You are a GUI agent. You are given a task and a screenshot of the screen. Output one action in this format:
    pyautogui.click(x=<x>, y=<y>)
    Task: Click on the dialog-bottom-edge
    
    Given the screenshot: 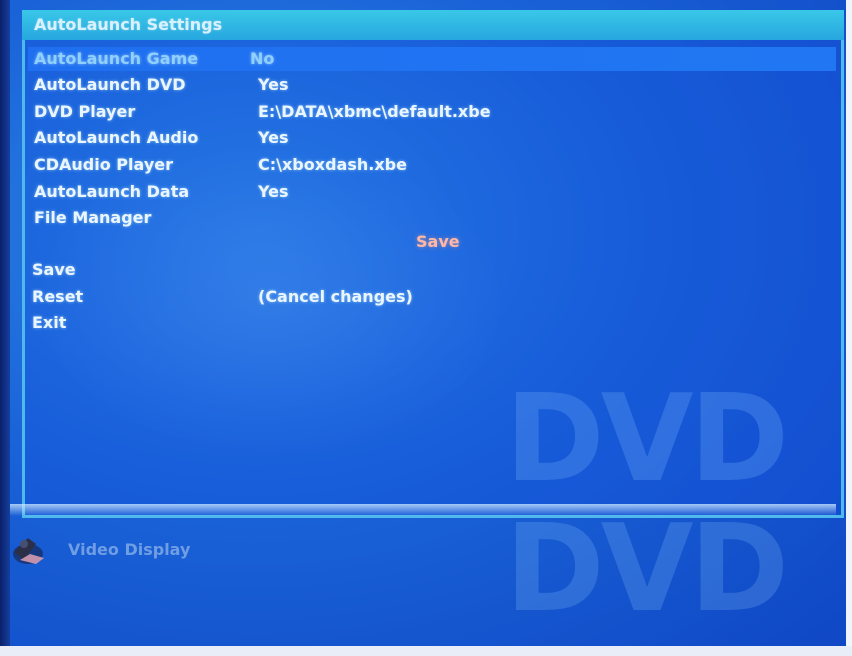 What is the action you would take?
    pyautogui.click(x=418, y=510)
    